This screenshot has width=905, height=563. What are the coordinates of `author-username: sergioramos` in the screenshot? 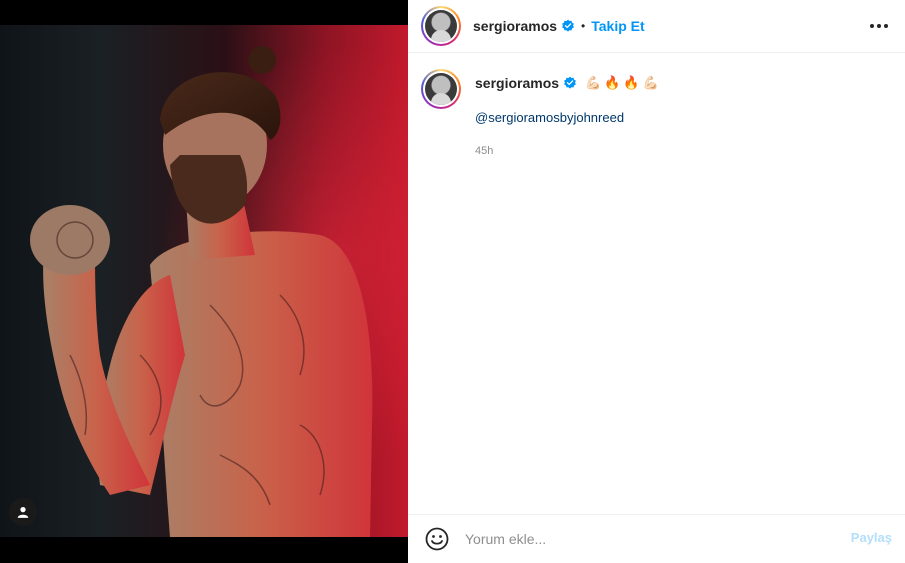 It's located at (515, 26).